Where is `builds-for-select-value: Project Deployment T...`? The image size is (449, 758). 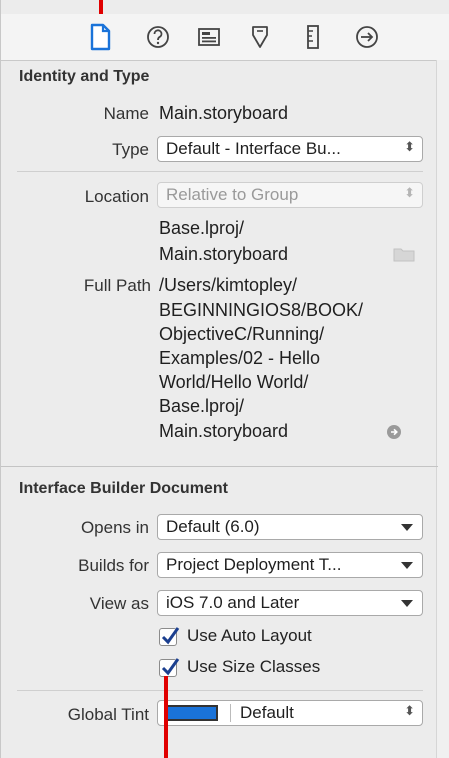
builds-for-select-value: Project Deployment T... is located at coordinates (254, 564).